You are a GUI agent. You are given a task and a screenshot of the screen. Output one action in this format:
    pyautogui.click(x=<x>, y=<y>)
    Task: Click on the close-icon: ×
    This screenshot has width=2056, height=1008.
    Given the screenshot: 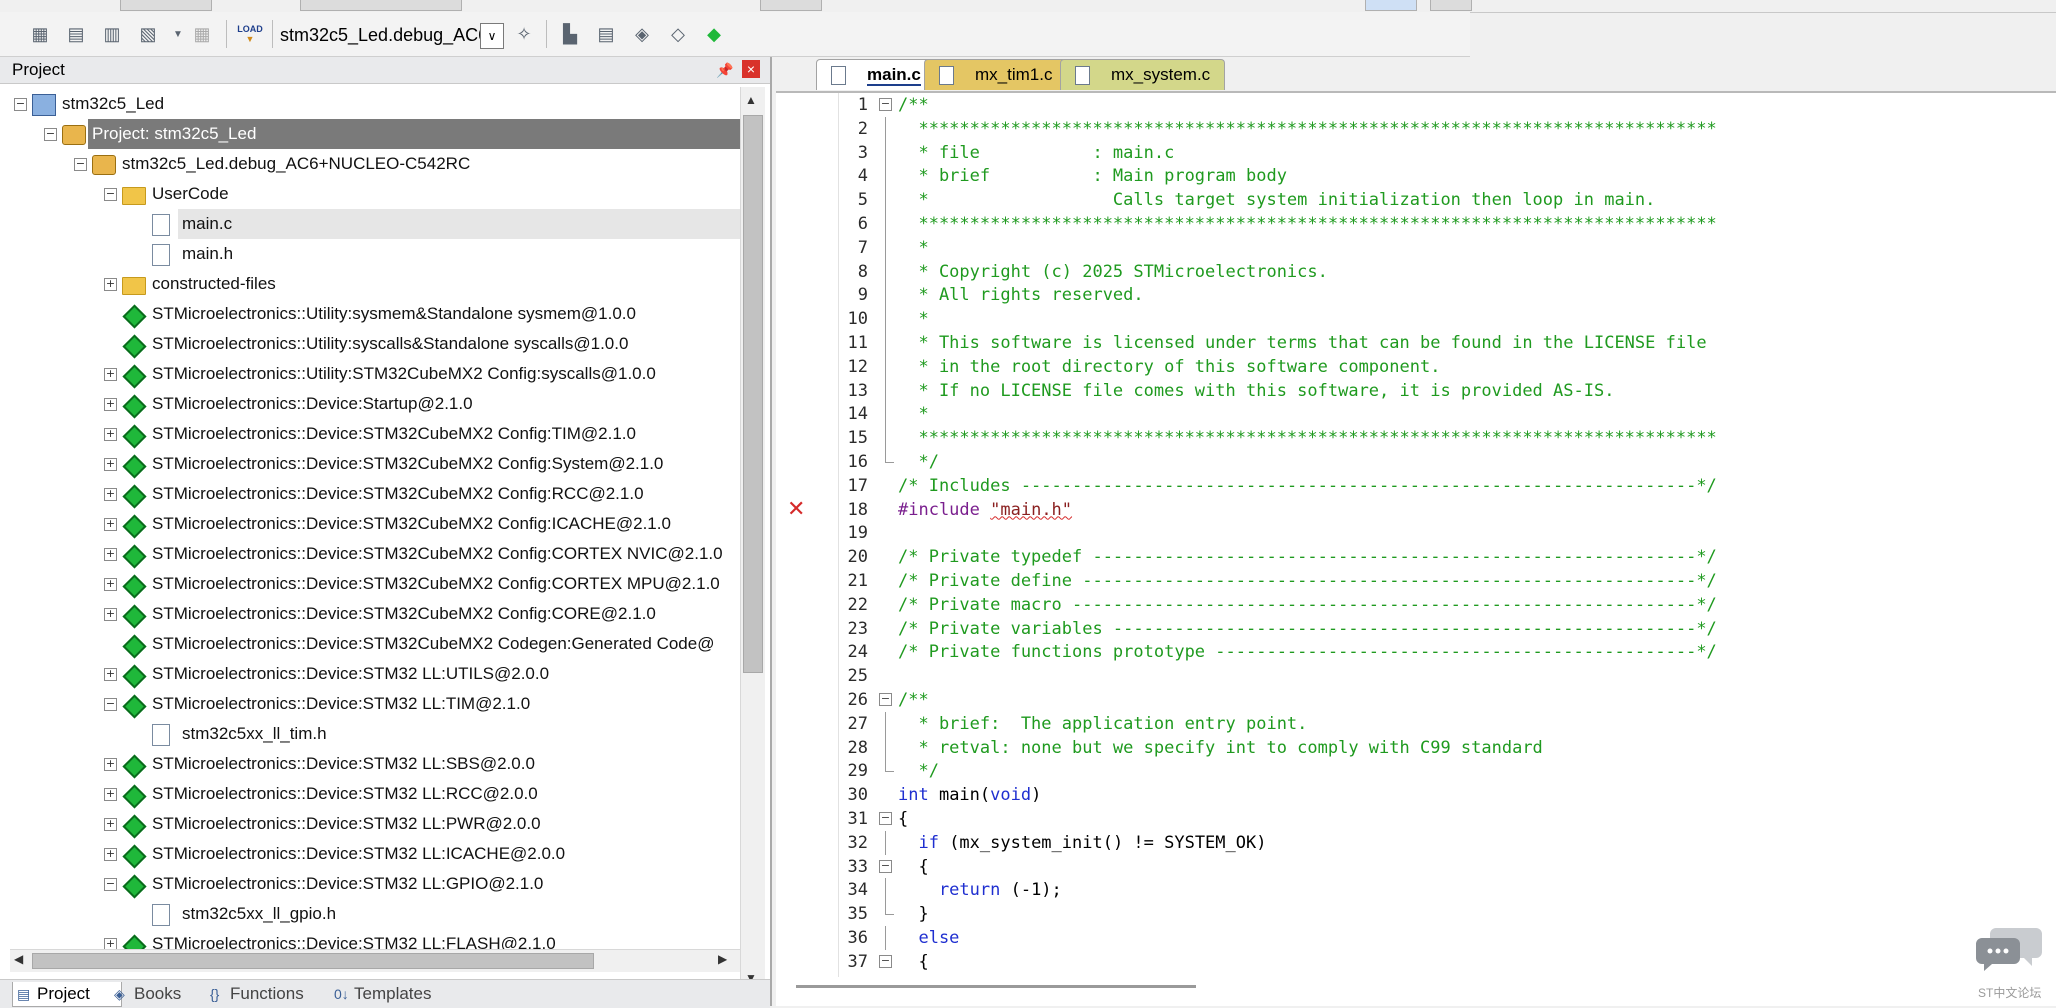 What is the action you would take?
    pyautogui.click(x=751, y=69)
    